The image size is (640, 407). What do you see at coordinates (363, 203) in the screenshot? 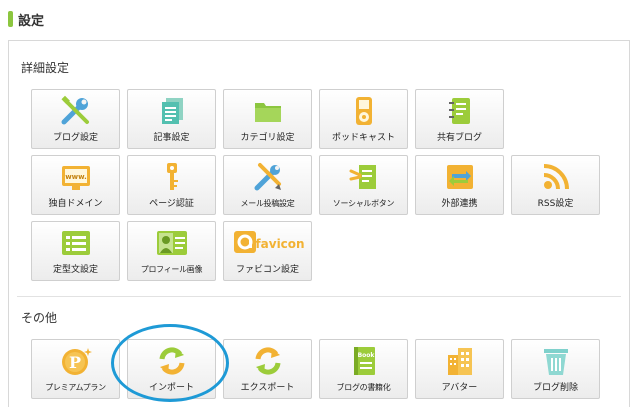
I see `tile-label: ソーシャルボタン` at bounding box center [363, 203].